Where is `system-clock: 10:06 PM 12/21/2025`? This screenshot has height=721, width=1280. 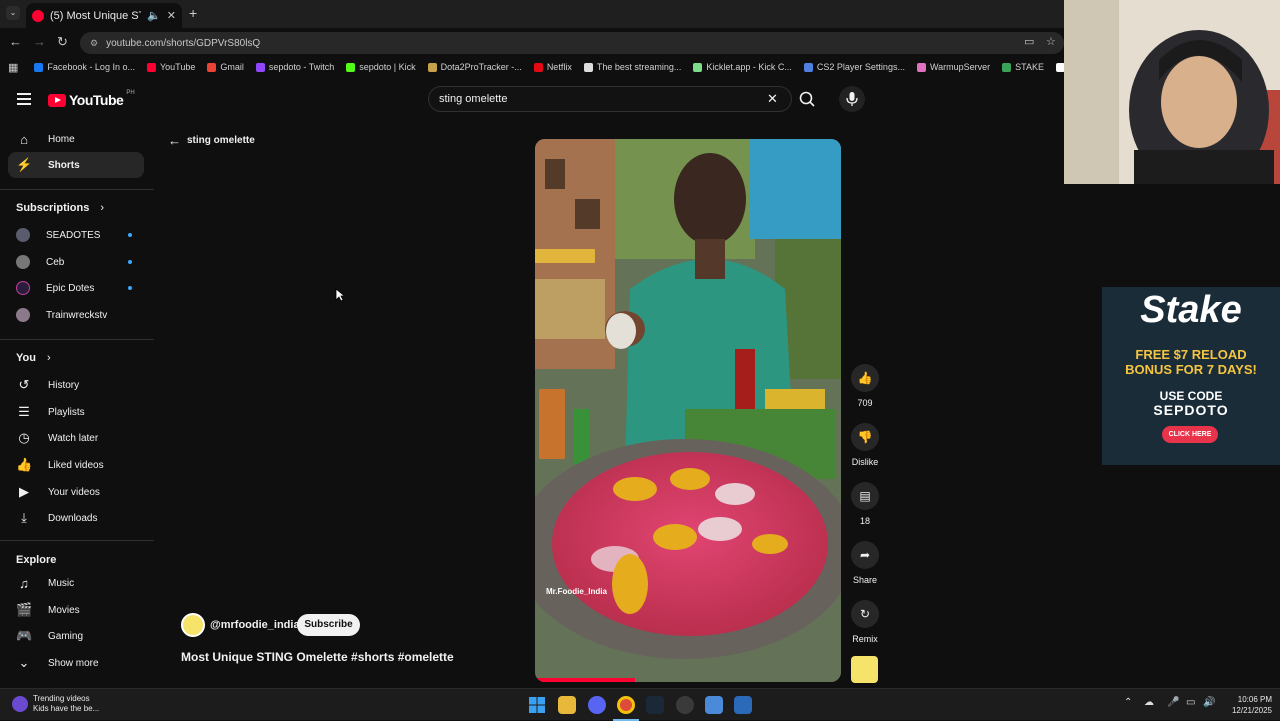
system-clock: 10:06 PM 12/21/2025 is located at coordinates (1247, 705).